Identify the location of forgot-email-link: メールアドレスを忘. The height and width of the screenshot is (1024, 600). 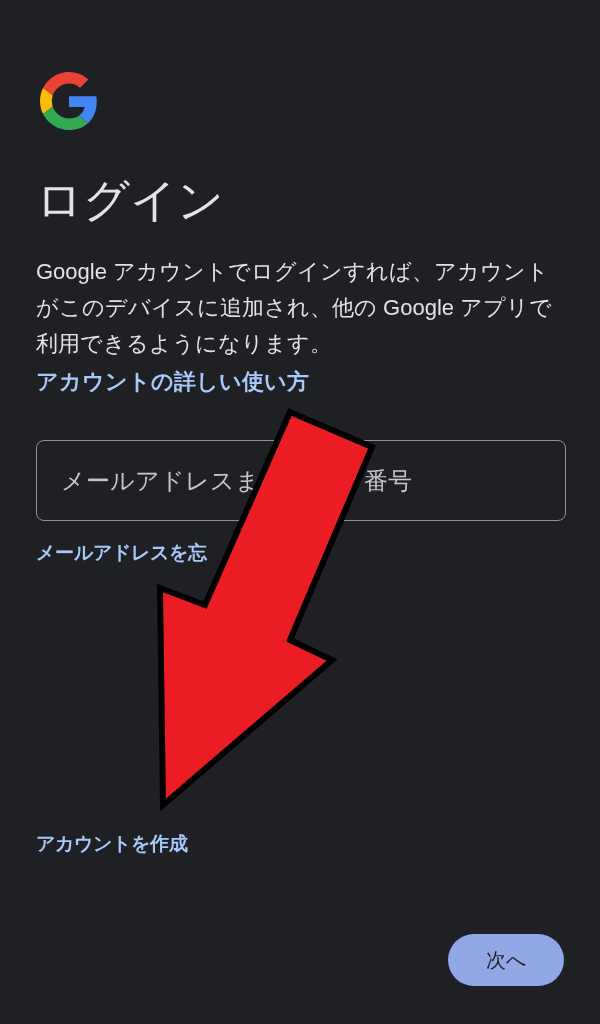
(121, 553).